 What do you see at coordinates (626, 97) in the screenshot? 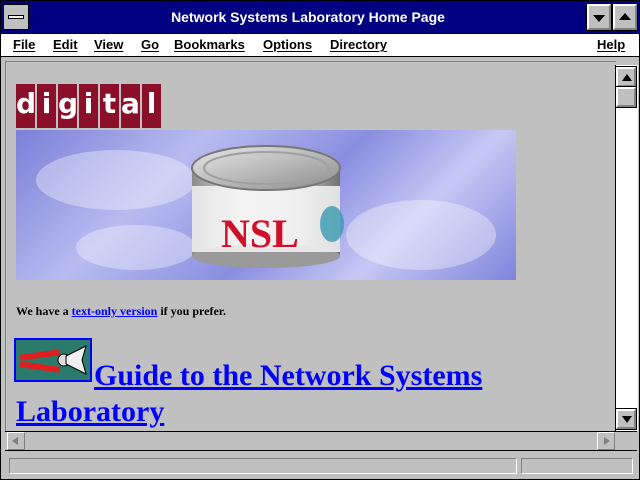
I see `scroll-thumb` at bounding box center [626, 97].